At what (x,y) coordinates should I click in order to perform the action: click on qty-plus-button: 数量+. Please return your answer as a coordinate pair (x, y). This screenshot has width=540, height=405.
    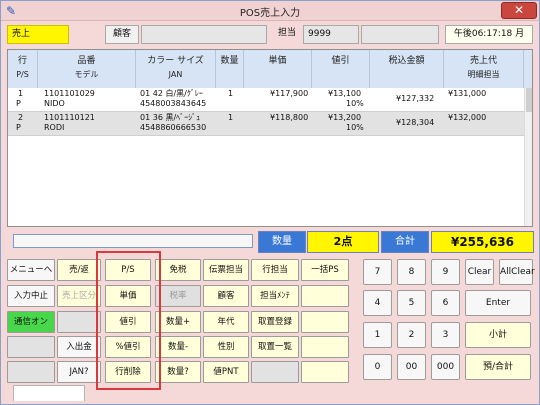
    Looking at the image, I should click on (178, 322).